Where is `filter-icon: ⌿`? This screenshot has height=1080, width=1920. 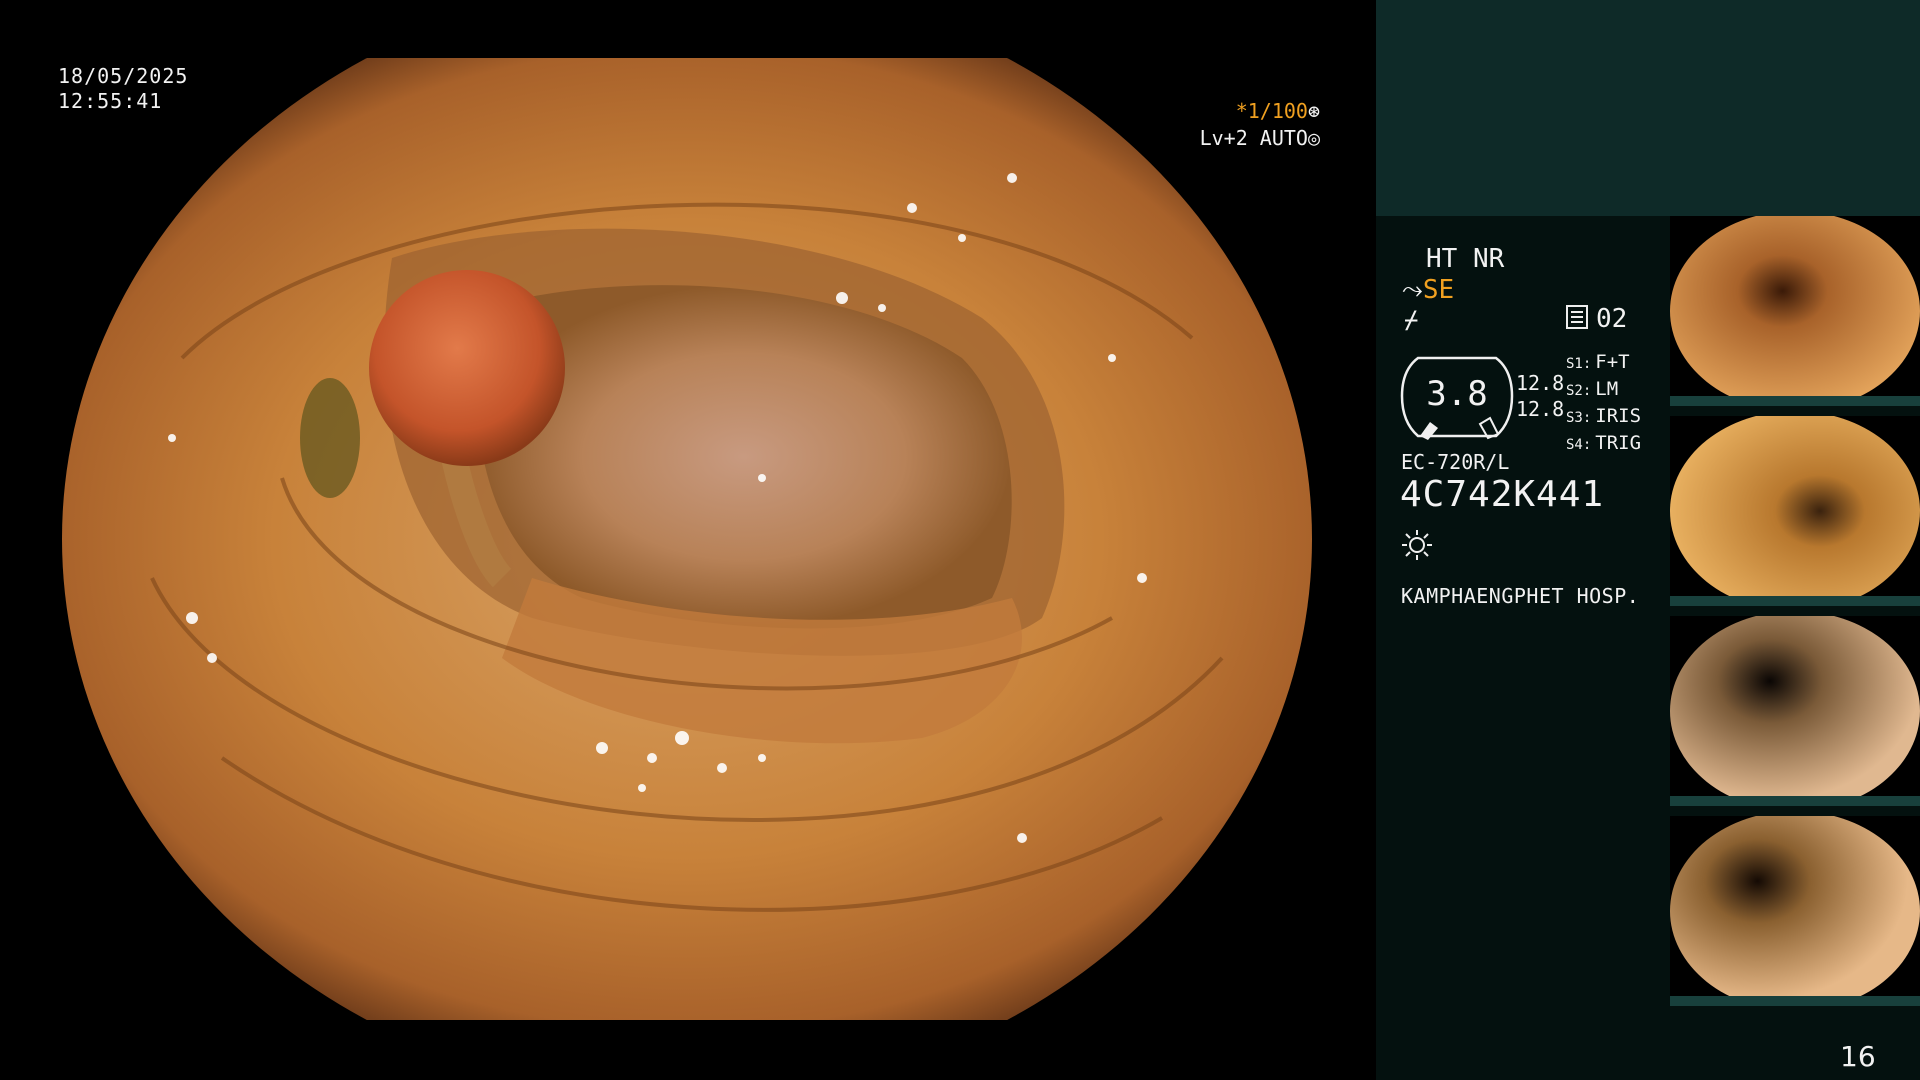 filter-icon: ⌿ is located at coordinates (1411, 320).